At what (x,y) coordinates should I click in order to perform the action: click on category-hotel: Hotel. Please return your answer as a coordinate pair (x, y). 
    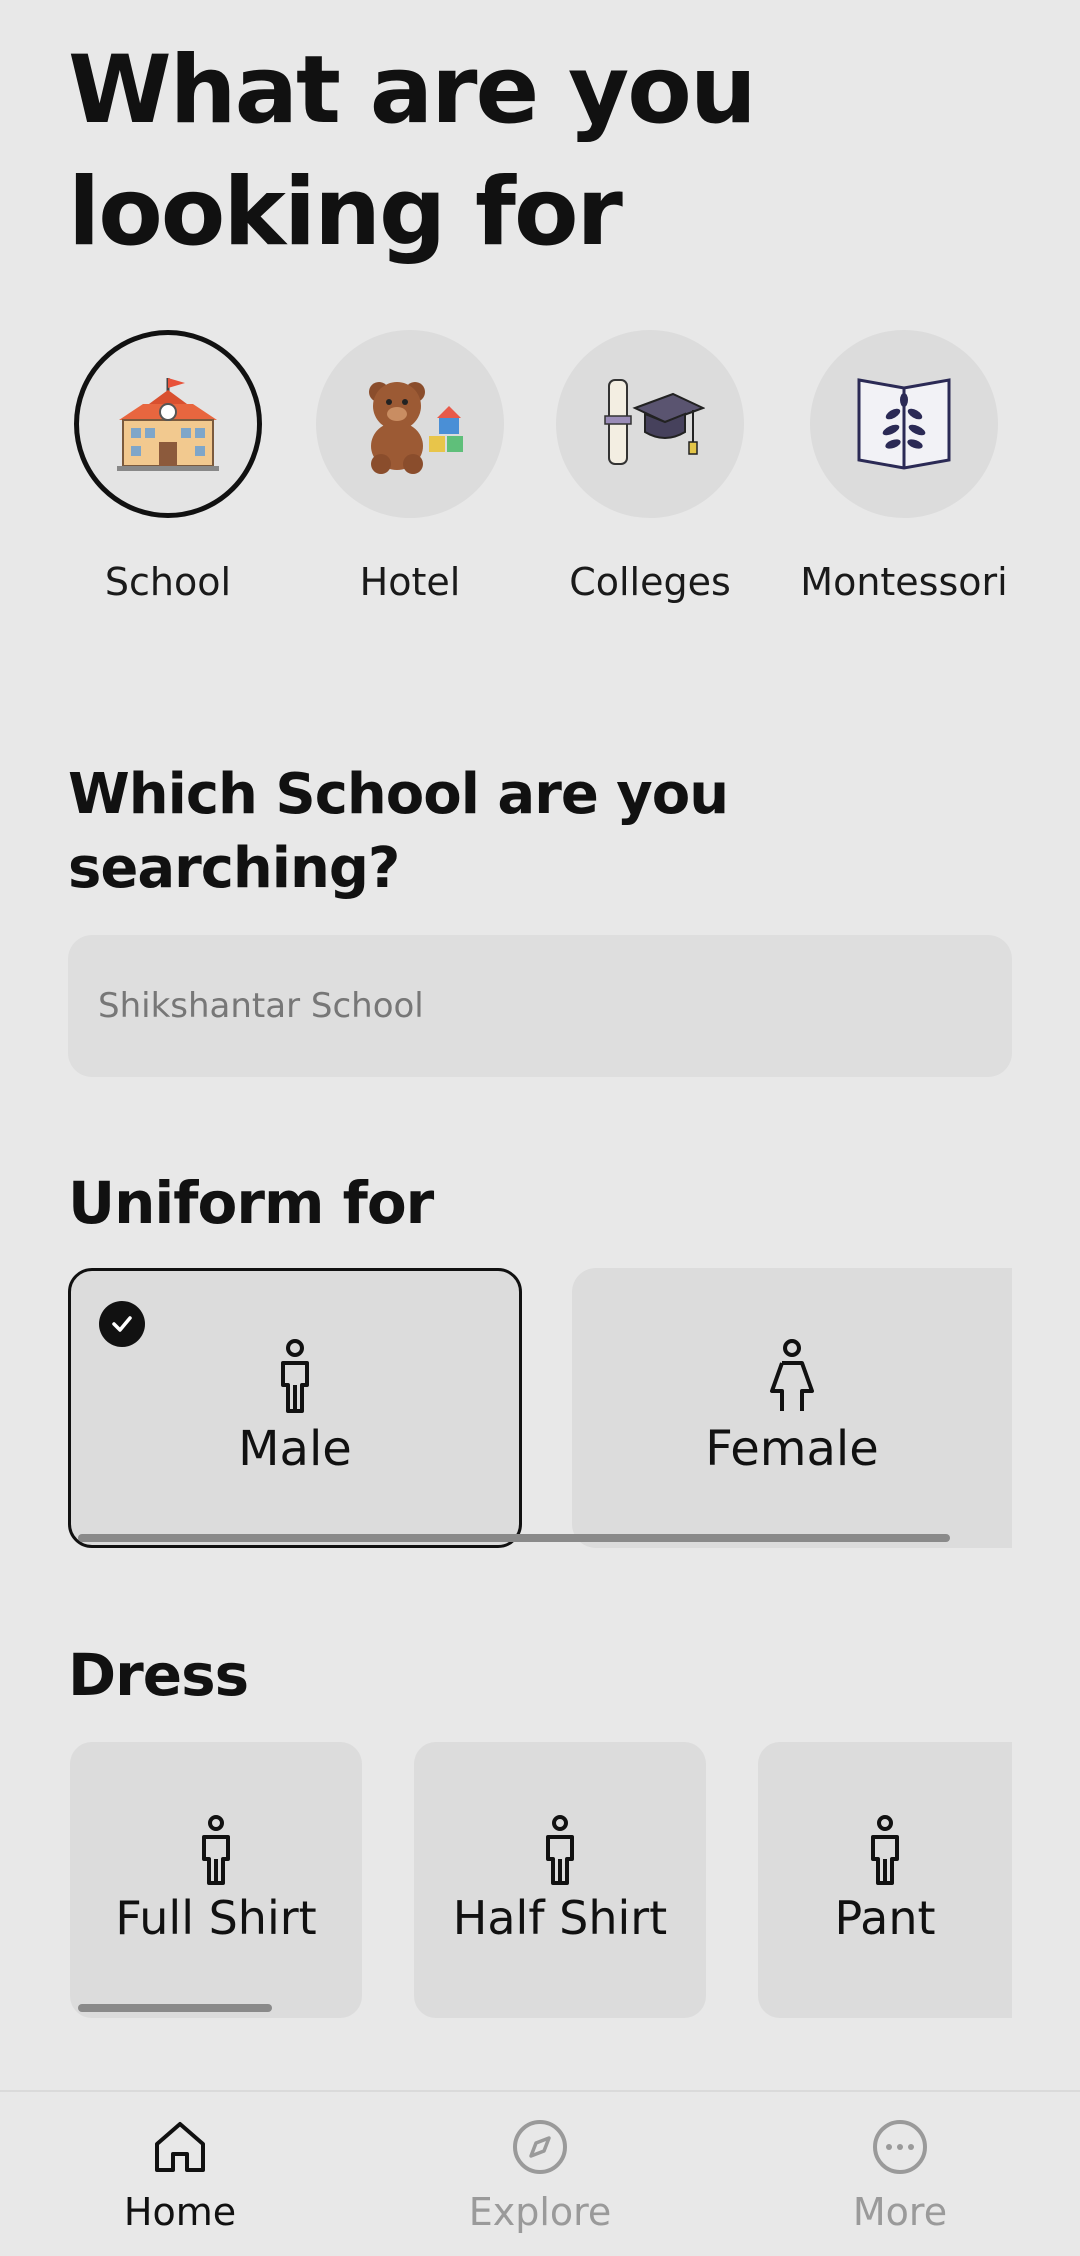
    Looking at the image, I should click on (410, 467).